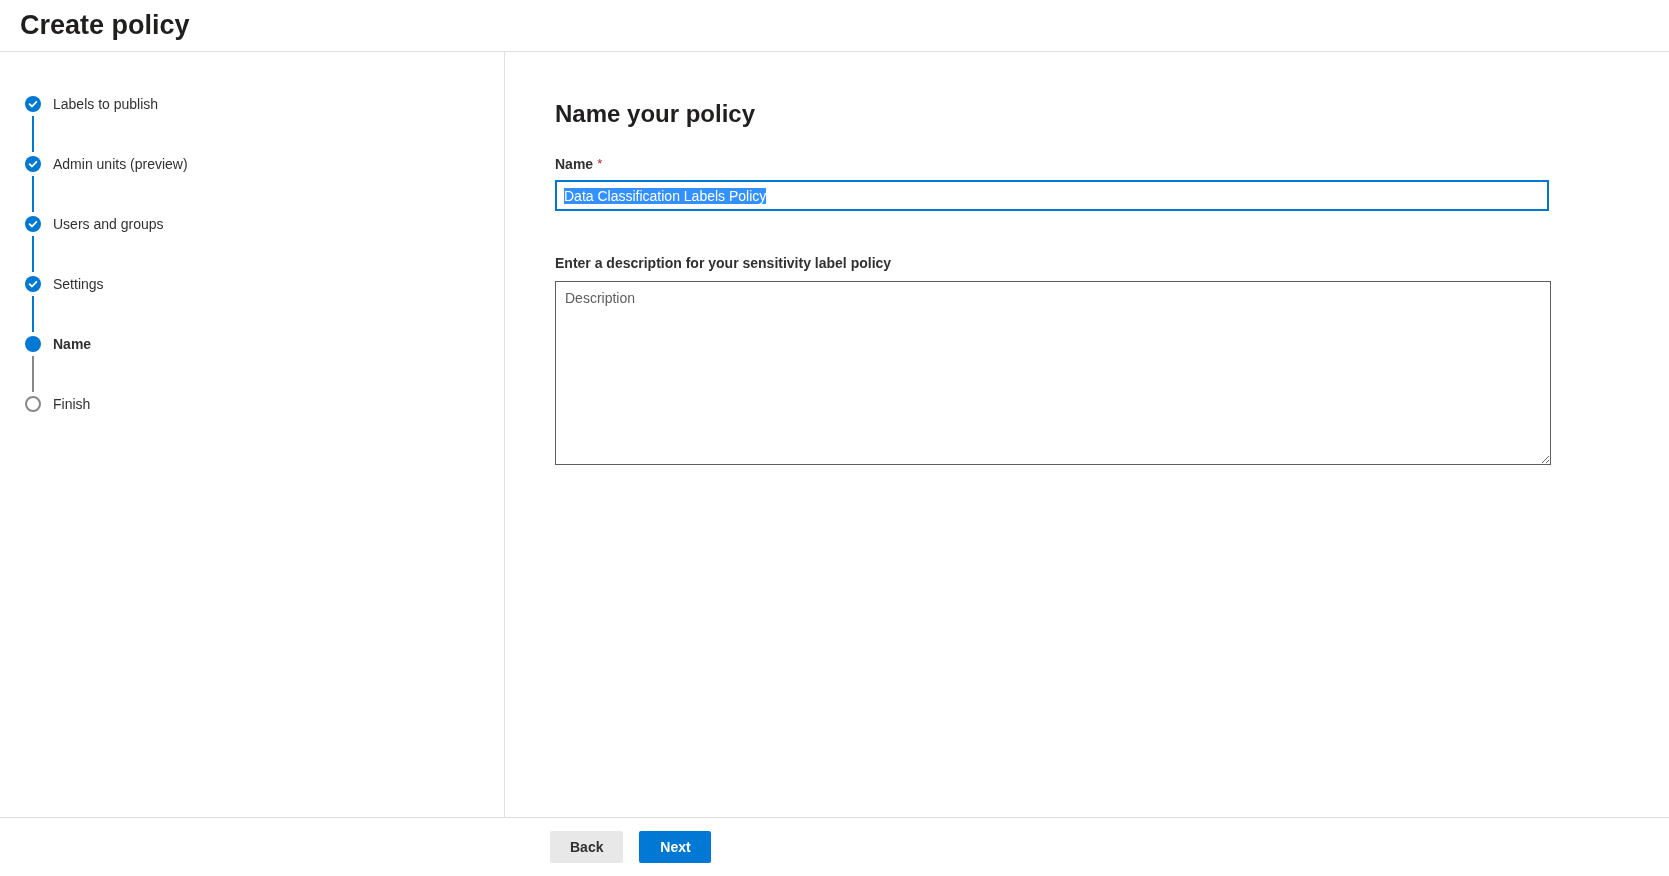 This screenshot has height=876, width=1669. What do you see at coordinates (120, 164) in the screenshot?
I see `step-label: Admin units (preview)` at bounding box center [120, 164].